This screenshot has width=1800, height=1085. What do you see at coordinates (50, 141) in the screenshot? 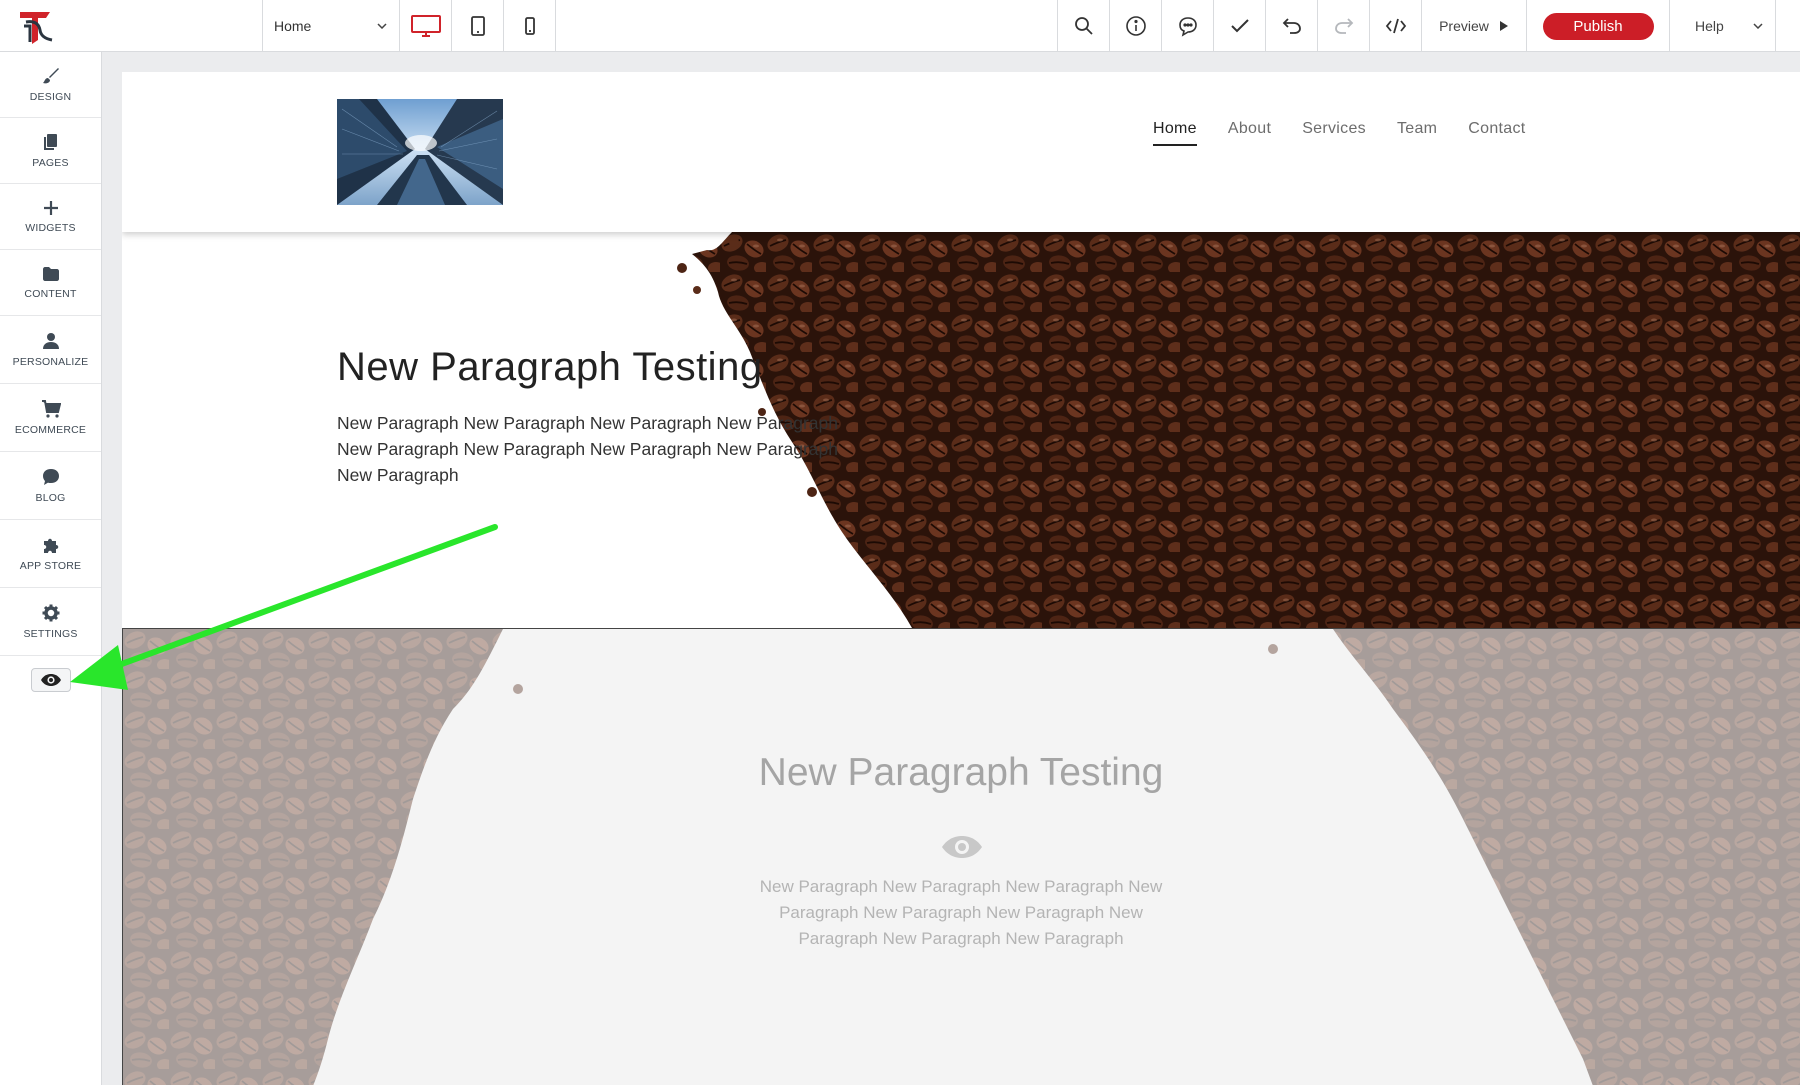
I see `pages-icon` at bounding box center [50, 141].